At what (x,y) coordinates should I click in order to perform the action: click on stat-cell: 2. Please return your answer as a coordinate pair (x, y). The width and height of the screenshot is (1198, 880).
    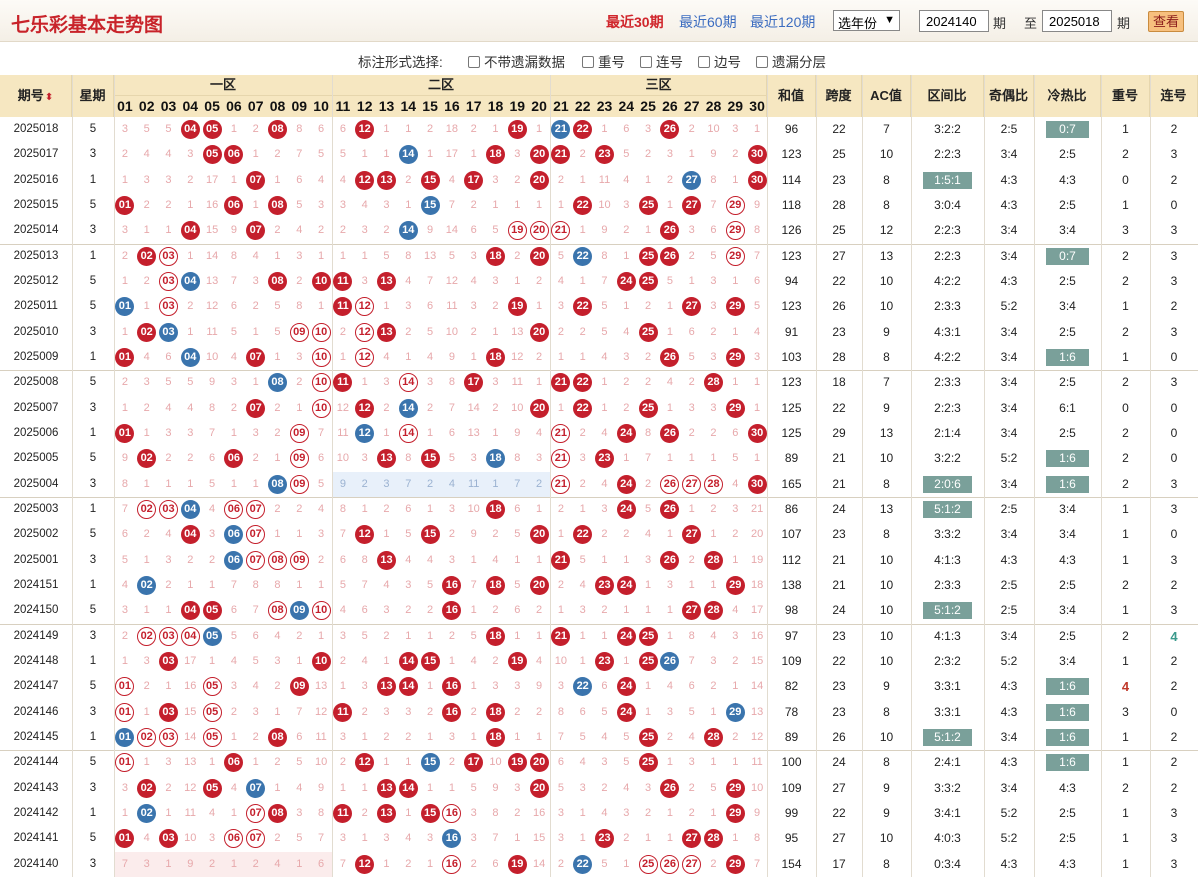
    Looking at the image, I should click on (1125, 458).